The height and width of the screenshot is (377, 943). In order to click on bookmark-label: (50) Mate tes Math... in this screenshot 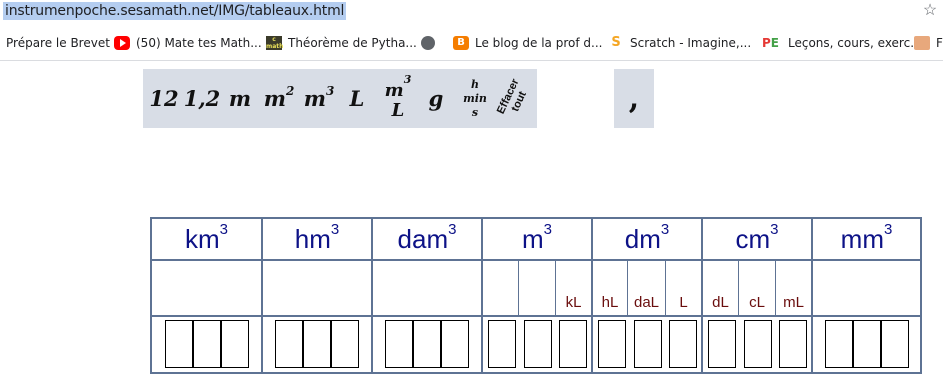, I will do `click(199, 43)`.